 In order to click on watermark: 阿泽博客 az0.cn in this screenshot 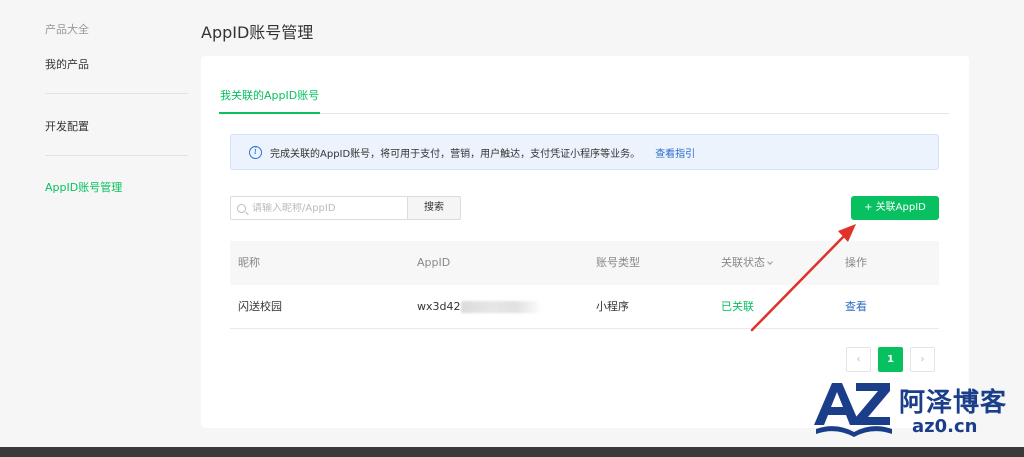, I will do `click(917, 410)`.